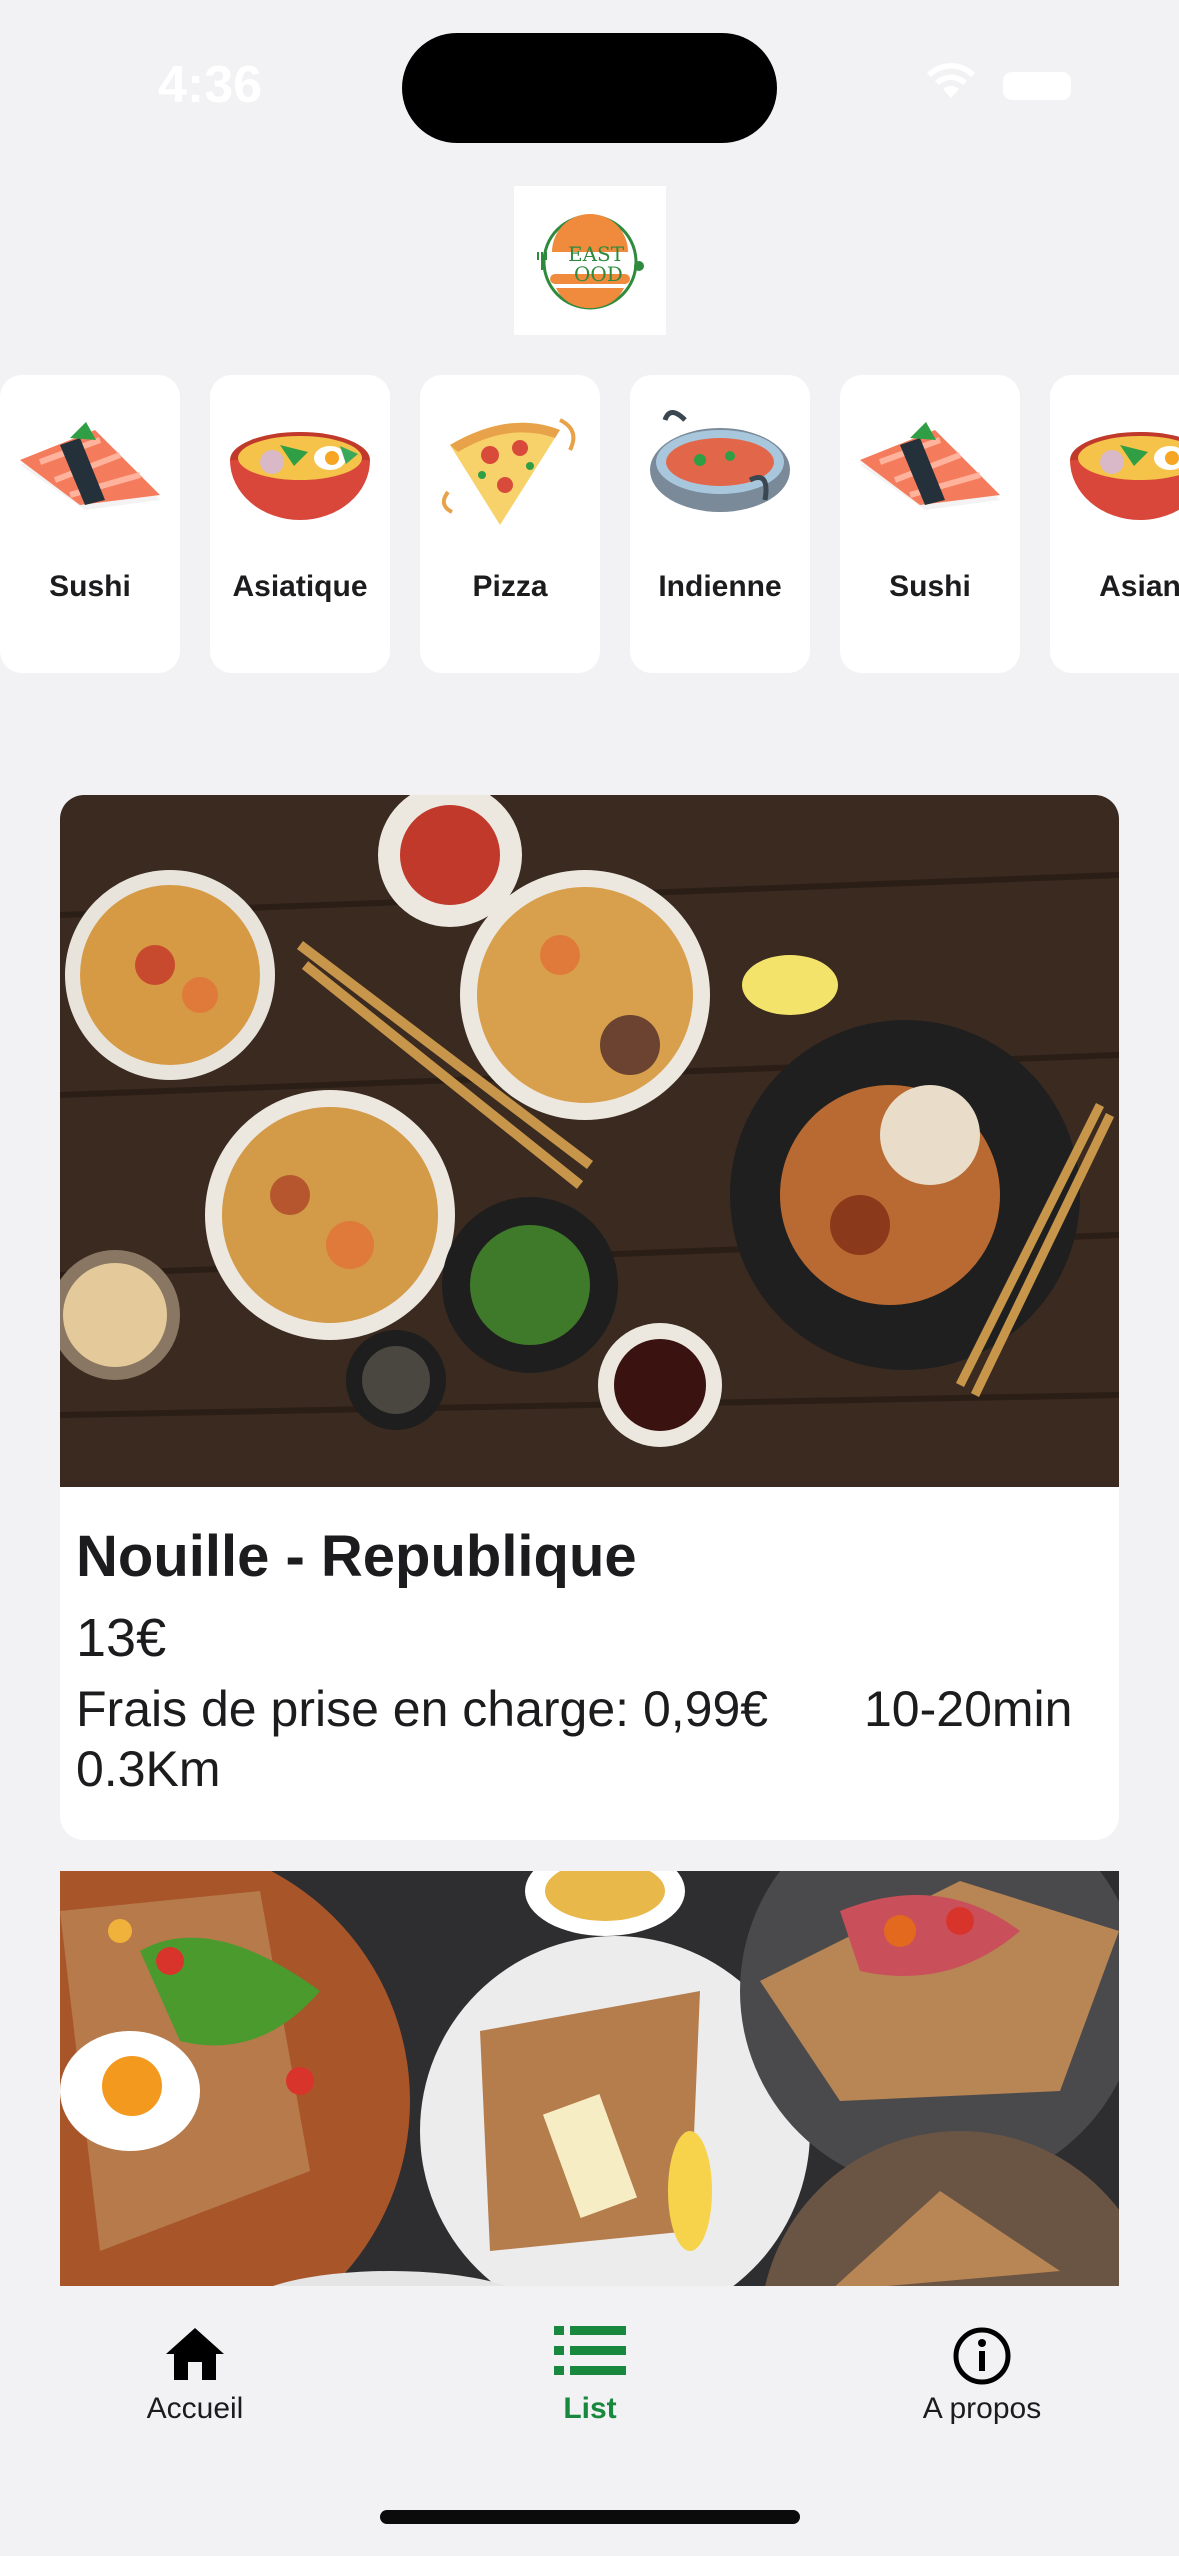 This screenshot has width=1179, height=2556. Describe the element at coordinates (590, 2408) in the screenshot. I see `tab-label-list: List` at that location.